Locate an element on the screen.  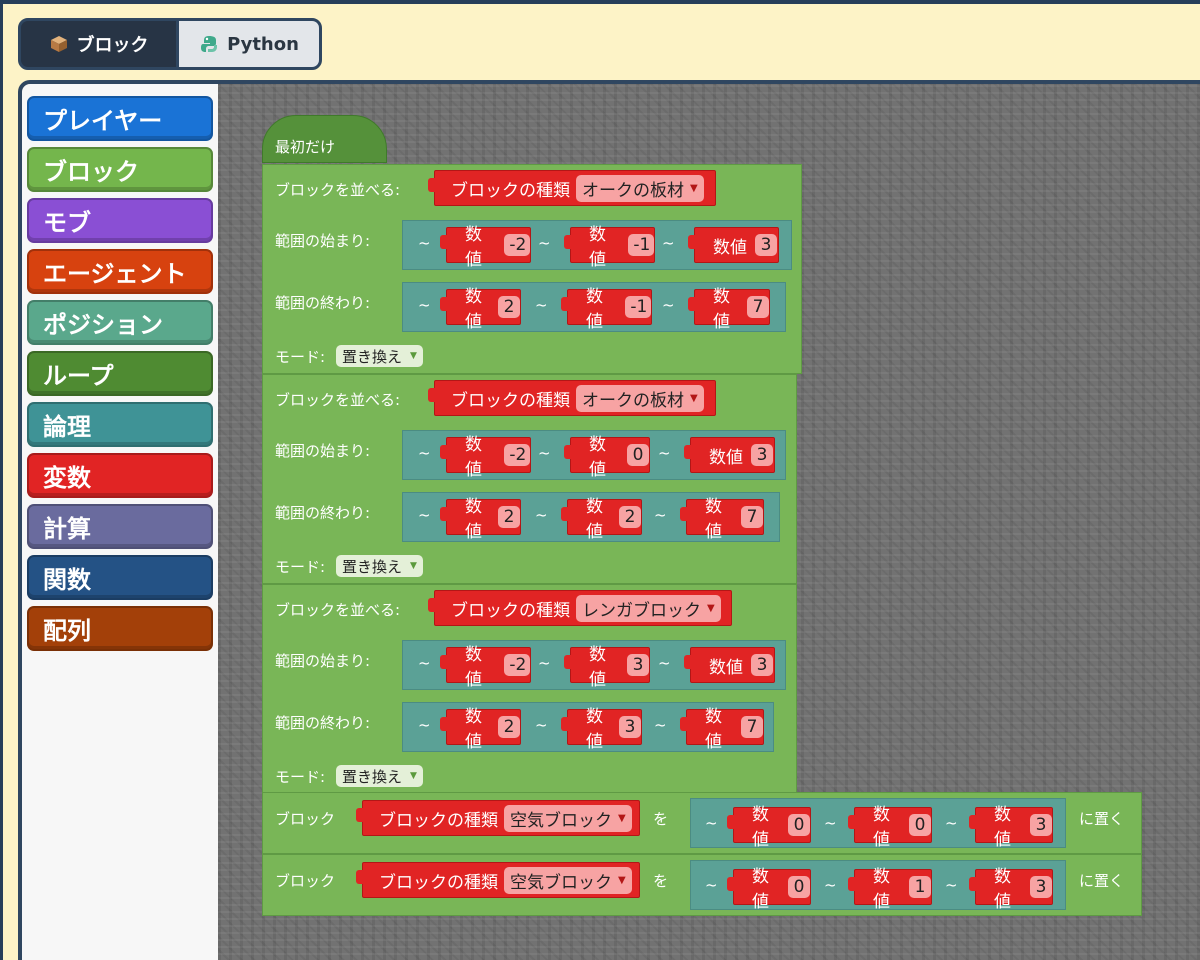
tab-python-label: Python is located at coordinates (263, 44).